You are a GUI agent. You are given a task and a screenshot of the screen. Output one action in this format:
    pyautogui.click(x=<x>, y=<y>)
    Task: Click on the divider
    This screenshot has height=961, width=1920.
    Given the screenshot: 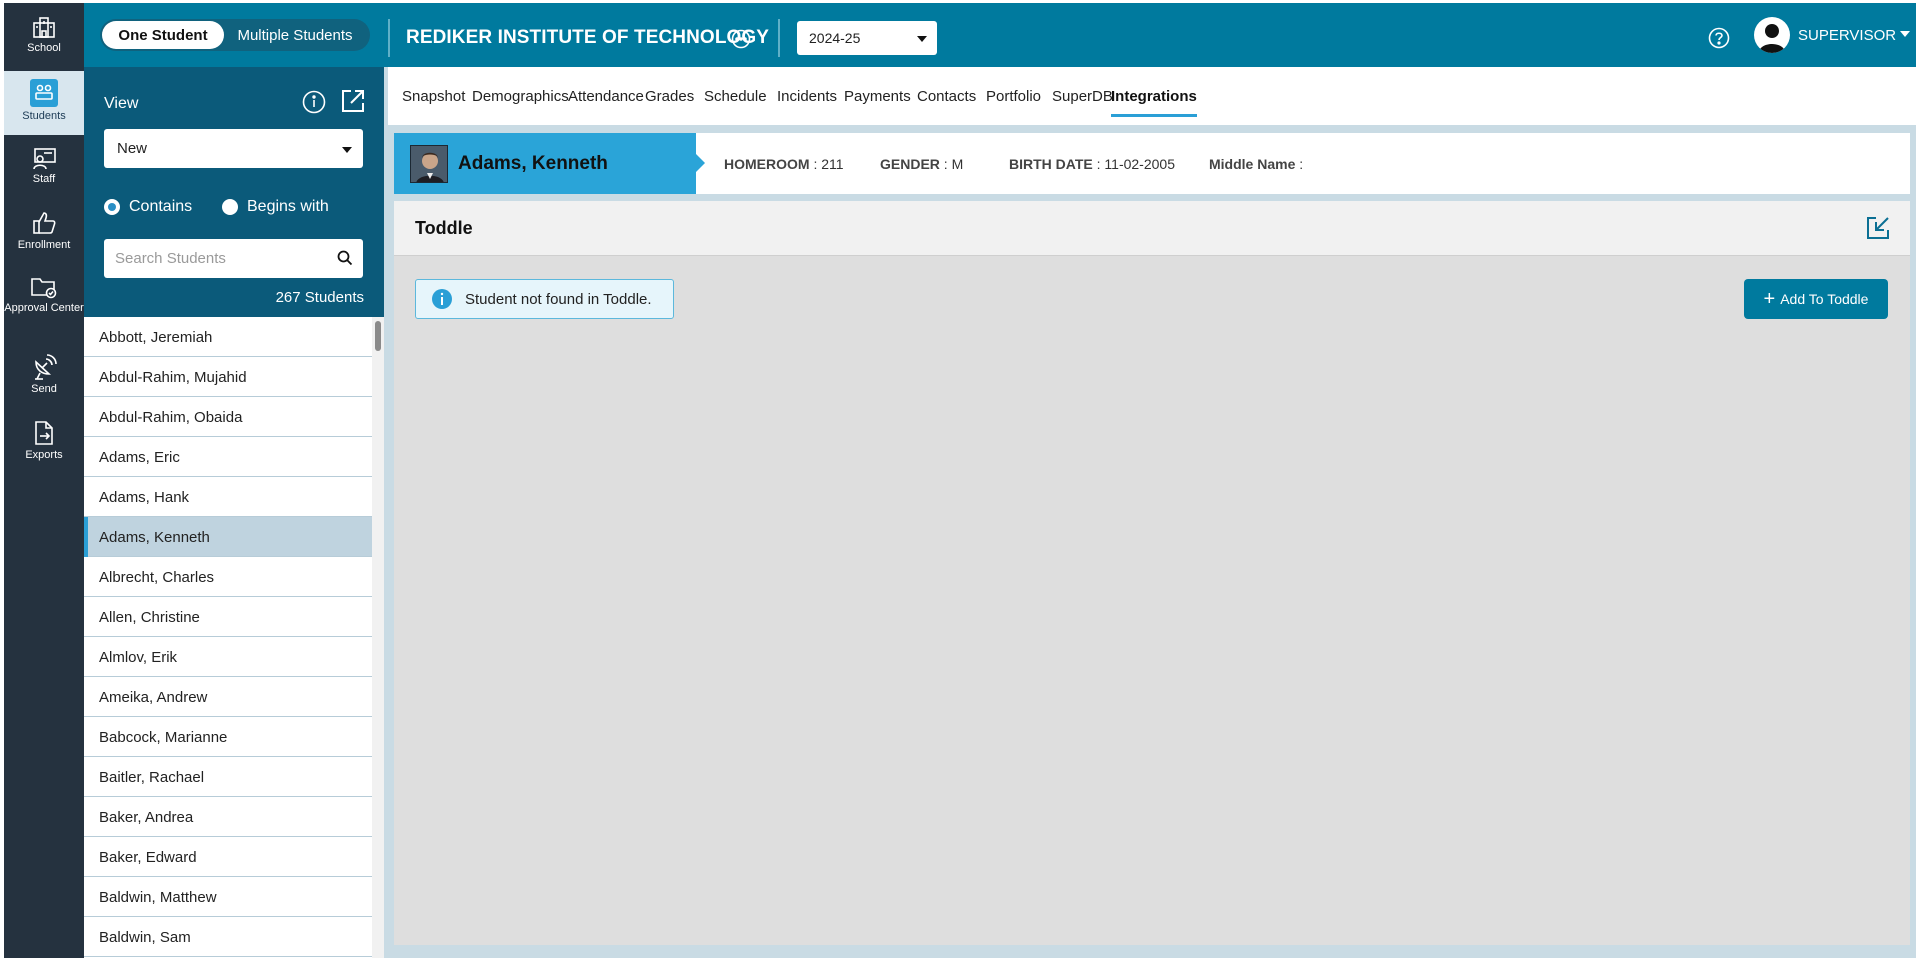 What is the action you would take?
    pyautogui.click(x=779, y=38)
    